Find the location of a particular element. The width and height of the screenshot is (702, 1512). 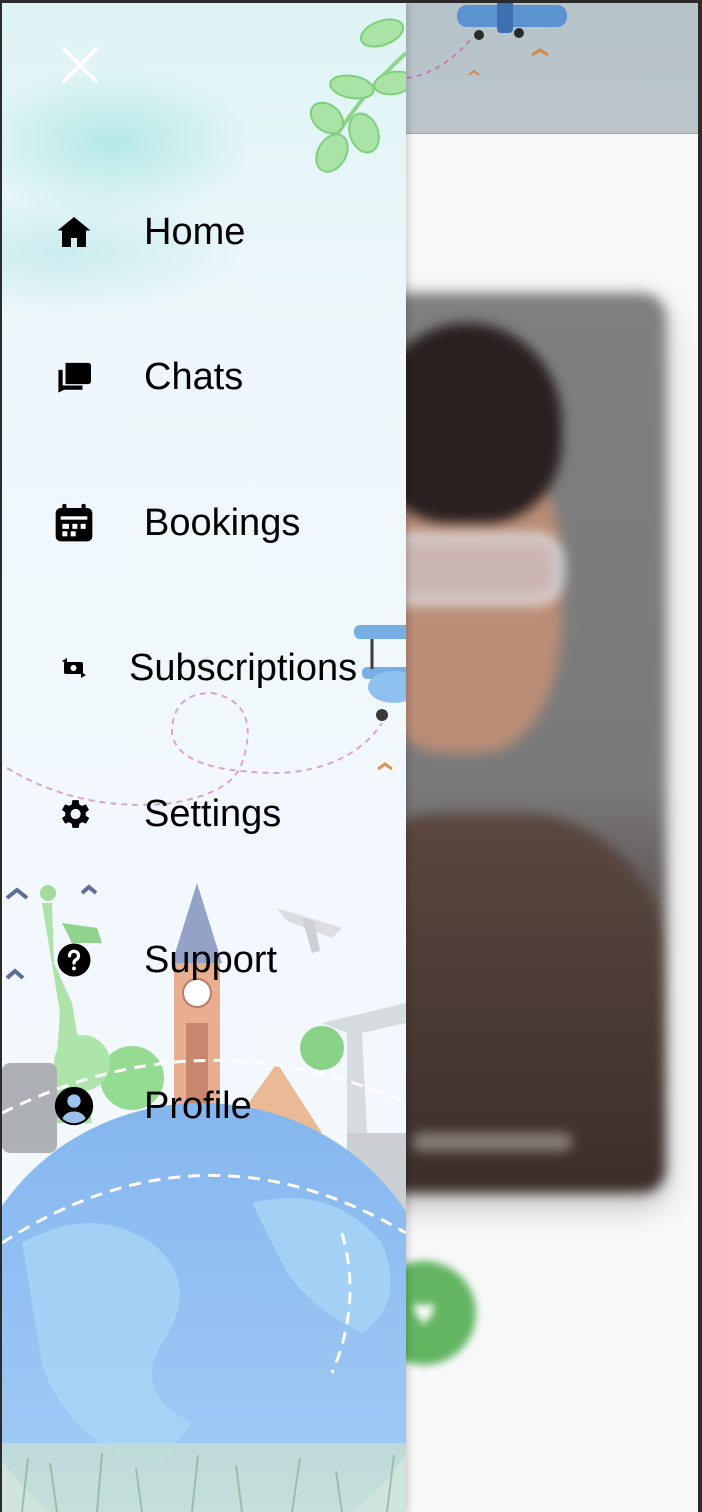

profile-subtitle-blur is located at coordinates (492, 1142).